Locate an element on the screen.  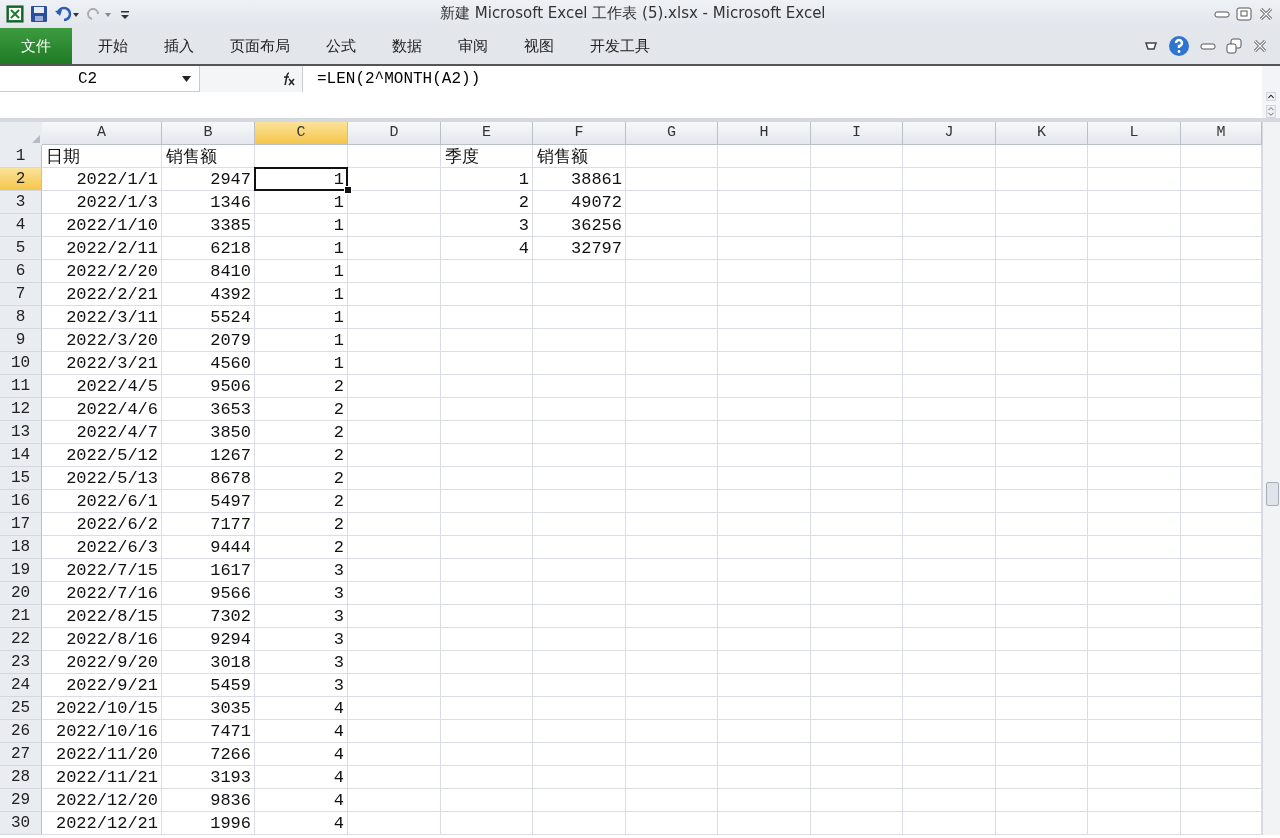
column-header: I is located at coordinates (857, 133).